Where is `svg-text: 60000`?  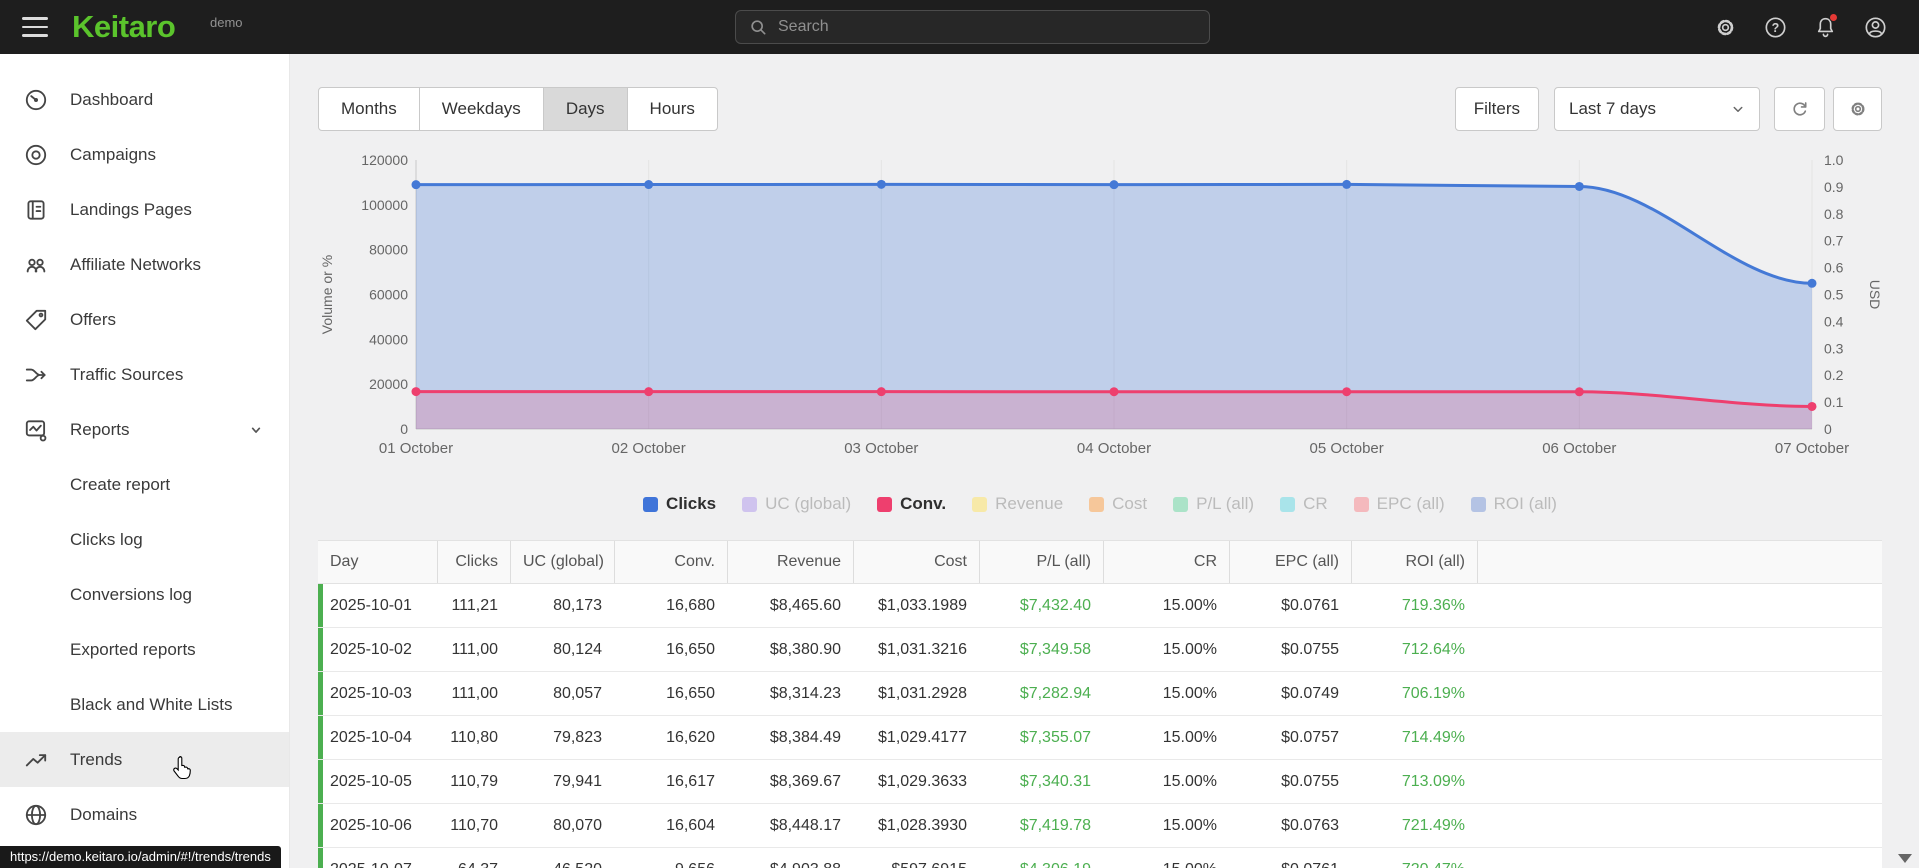 svg-text: 60000 is located at coordinates (388, 295).